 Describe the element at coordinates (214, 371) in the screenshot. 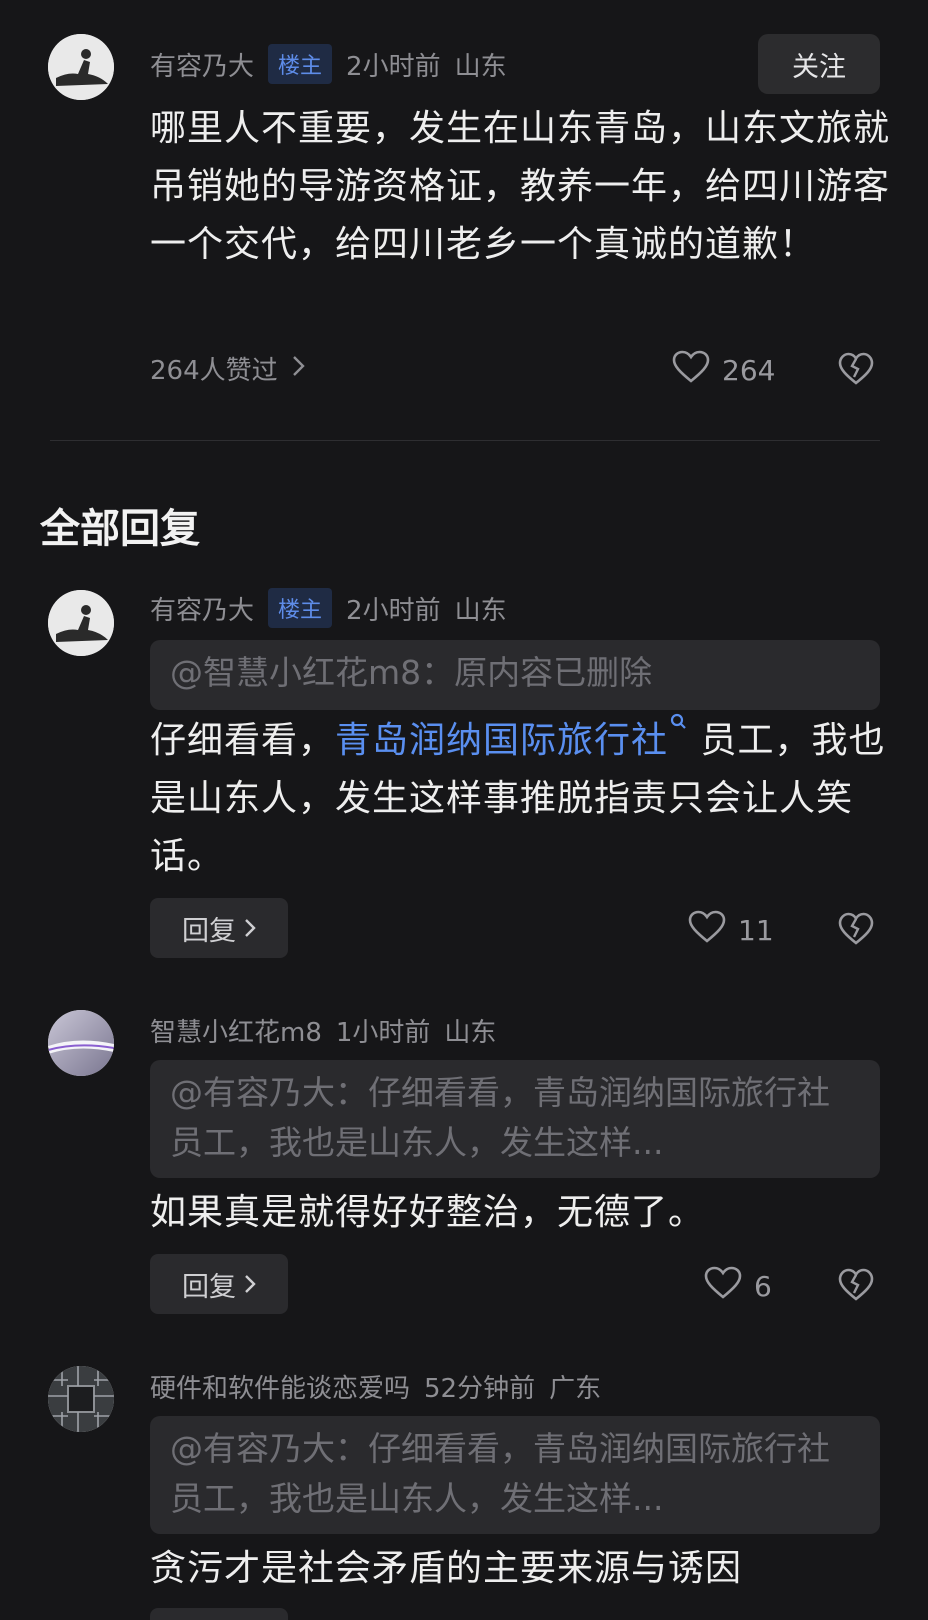

I see `liked-by-label: 264人赞过` at that location.